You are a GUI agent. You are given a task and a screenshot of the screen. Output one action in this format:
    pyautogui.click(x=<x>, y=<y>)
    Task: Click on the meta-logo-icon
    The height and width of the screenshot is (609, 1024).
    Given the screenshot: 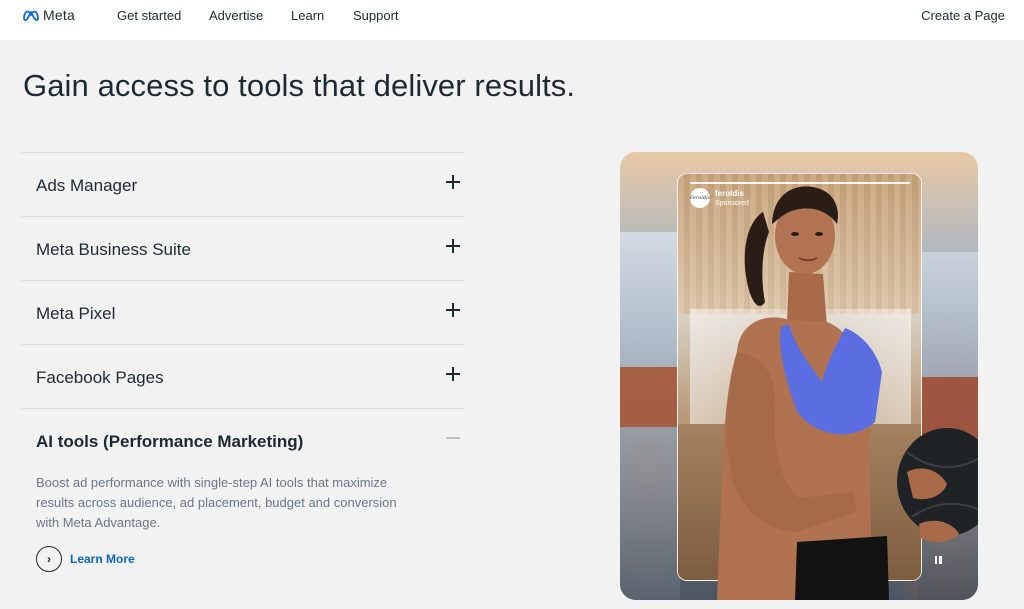 What is the action you would take?
    pyautogui.click(x=31, y=15)
    